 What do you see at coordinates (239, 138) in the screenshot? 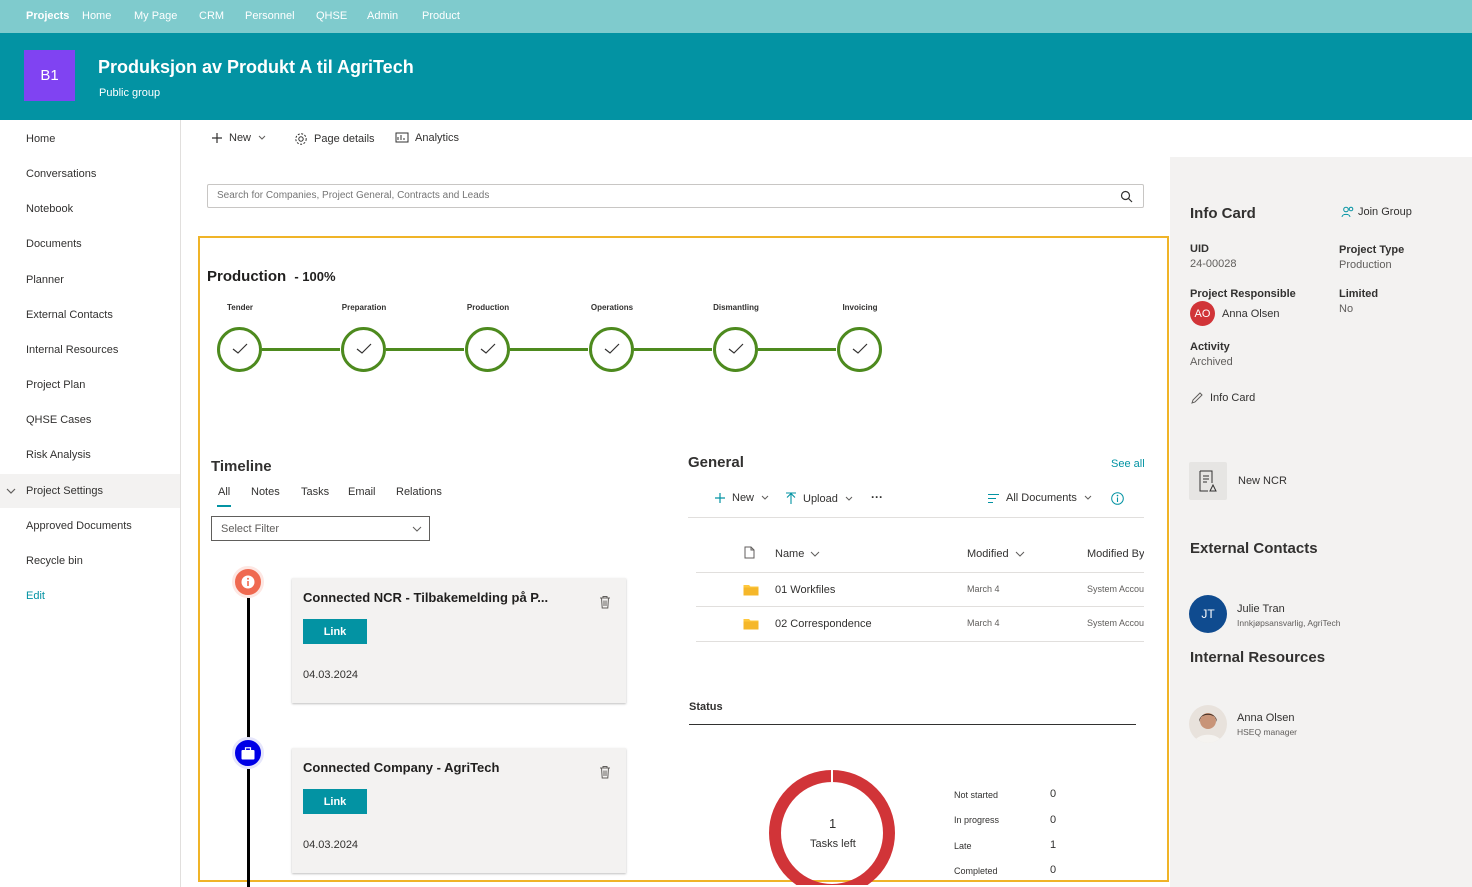
I see `new-command: New` at bounding box center [239, 138].